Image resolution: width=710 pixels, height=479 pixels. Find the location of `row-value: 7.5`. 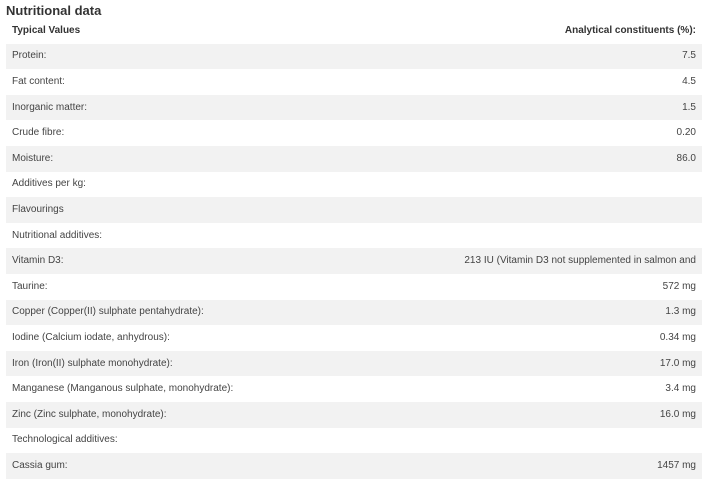

row-value: 7.5 is located at coordinates (539, 56).